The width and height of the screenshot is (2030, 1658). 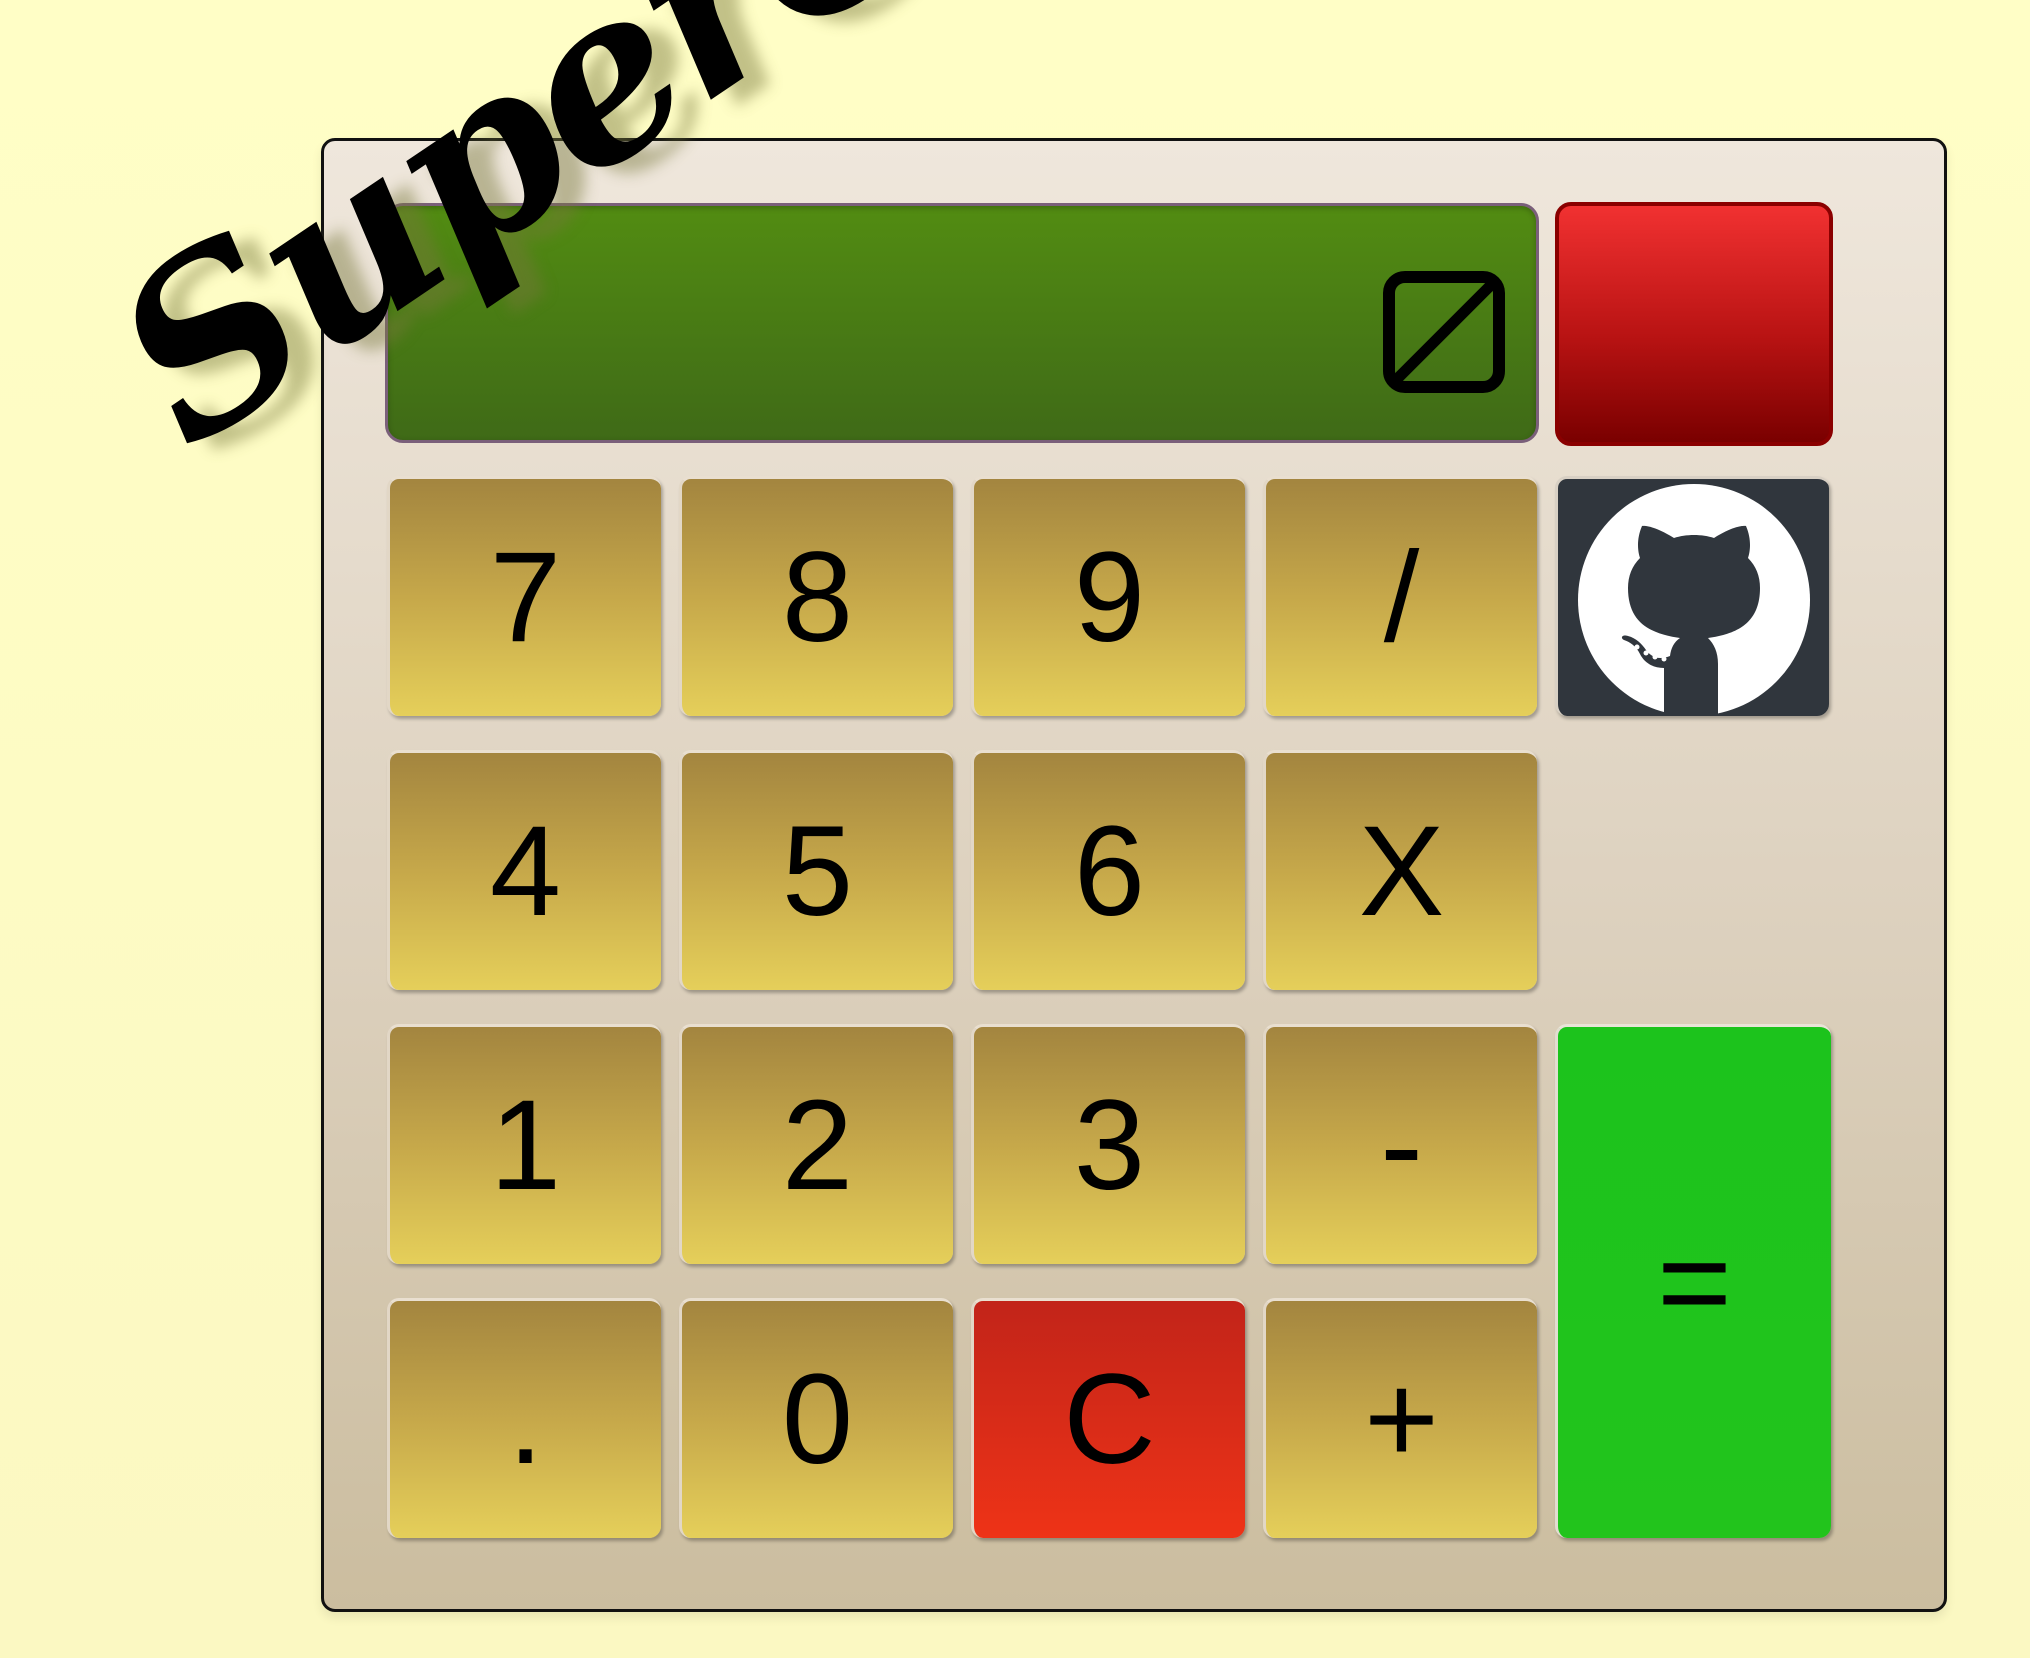 I want to click on key-1: 1, so click(x=524, y=1144).